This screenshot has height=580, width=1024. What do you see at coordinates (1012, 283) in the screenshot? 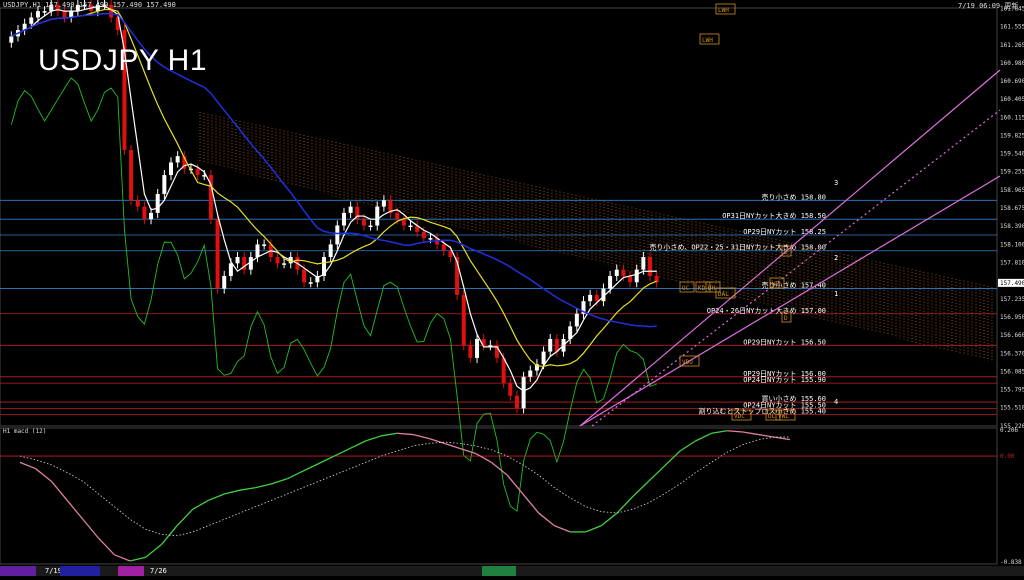
I see `current-price-label: 157.490` at bounding box center [1012, 283].